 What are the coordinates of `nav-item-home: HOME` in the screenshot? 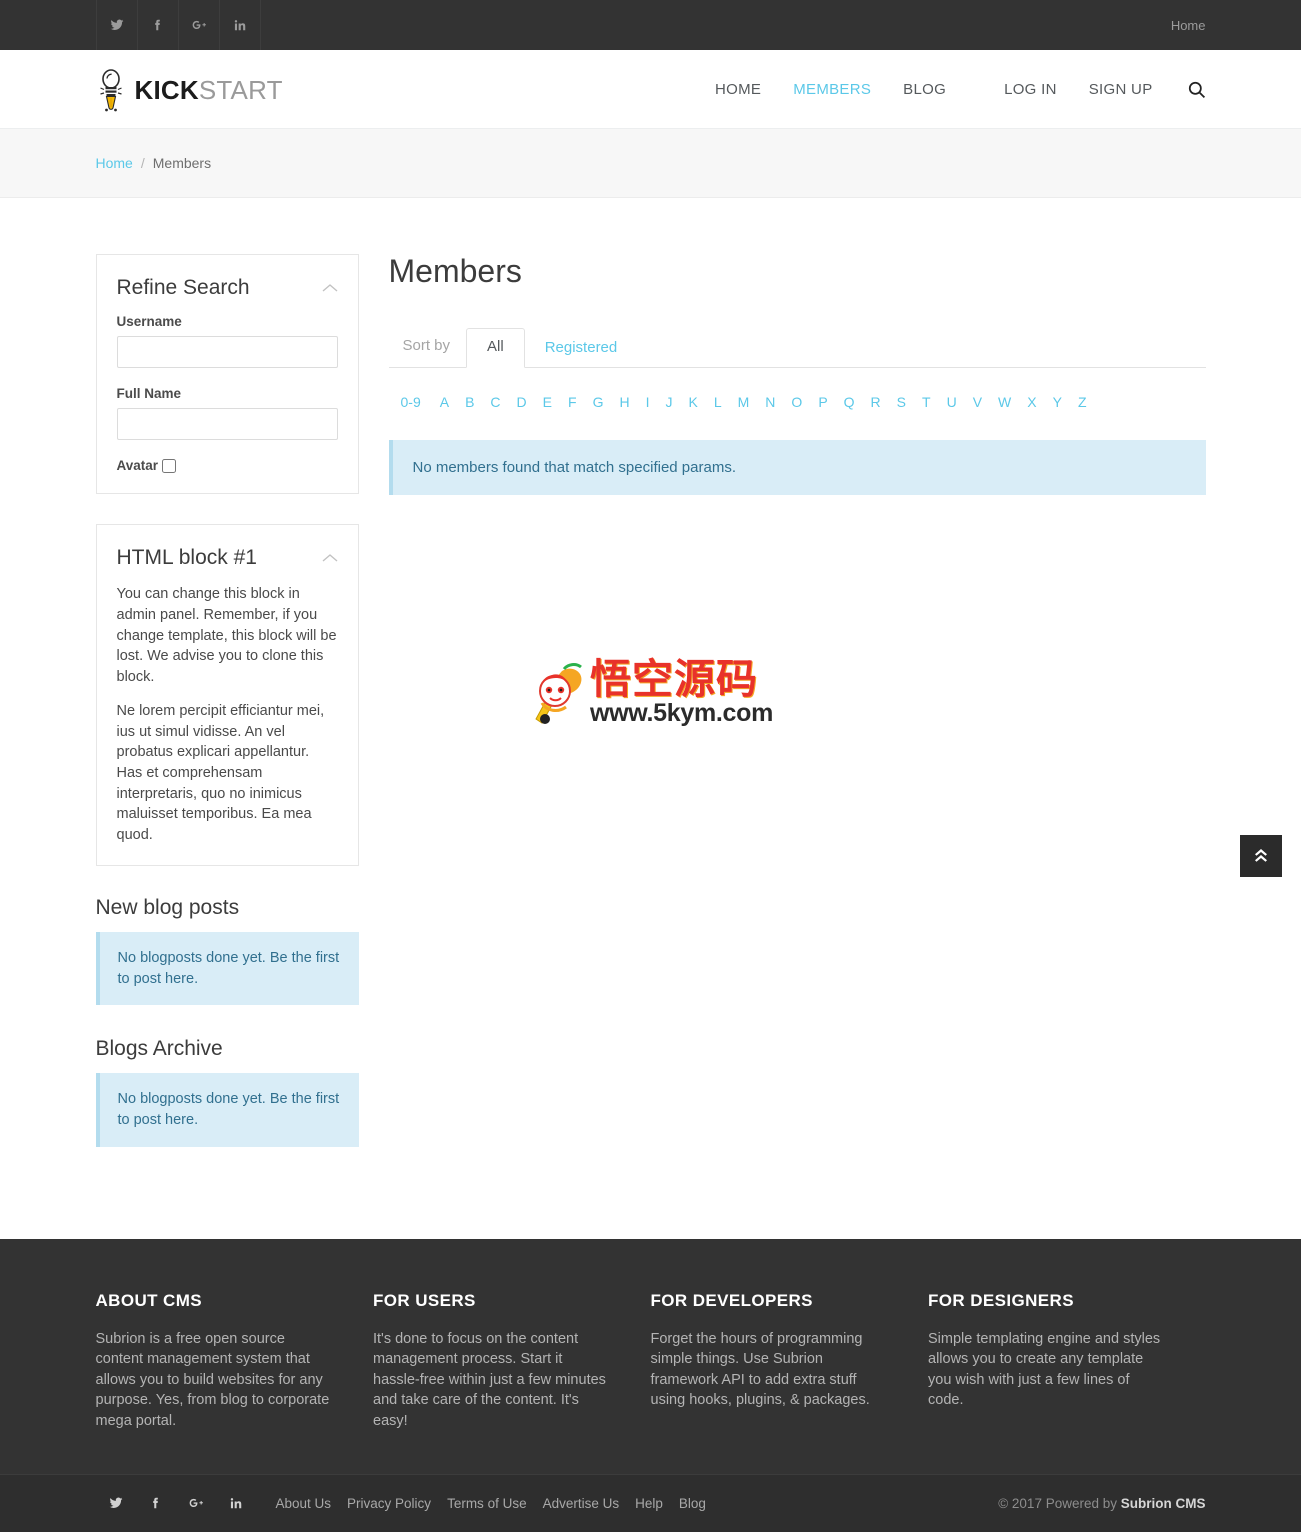 It's located at (738, 89).